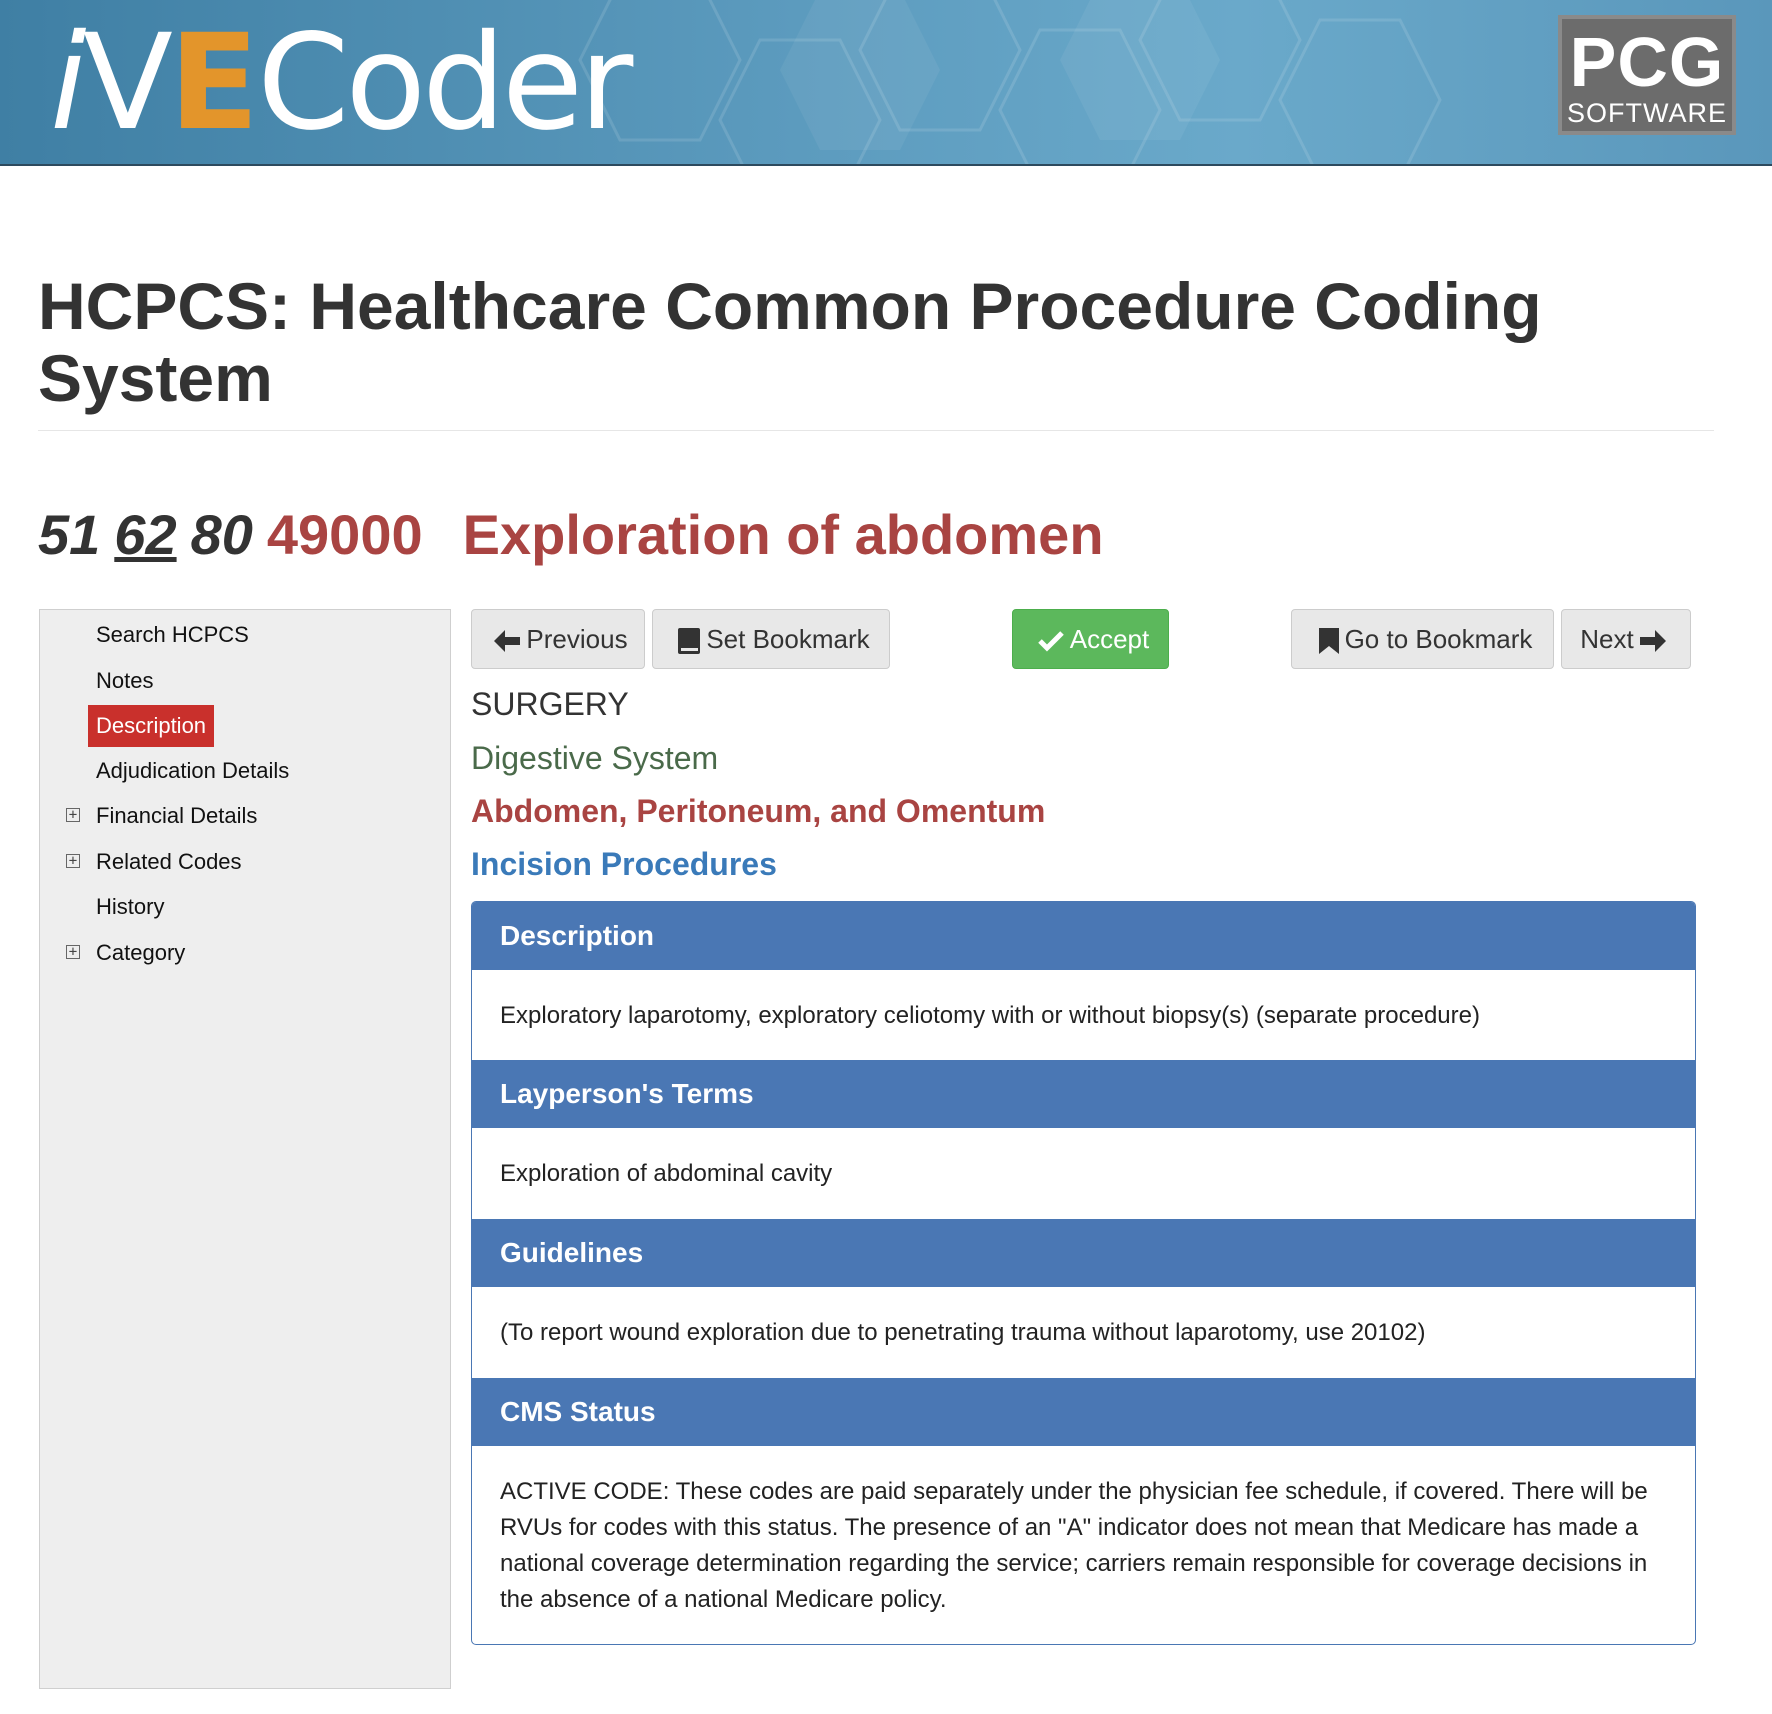 The image size is (1772, 1714). What do you see at coordinates (1647, 113) in the screenshot?
I see `pcg-logo-line2: SOFTWARE` at bounding box center [1647, 113].